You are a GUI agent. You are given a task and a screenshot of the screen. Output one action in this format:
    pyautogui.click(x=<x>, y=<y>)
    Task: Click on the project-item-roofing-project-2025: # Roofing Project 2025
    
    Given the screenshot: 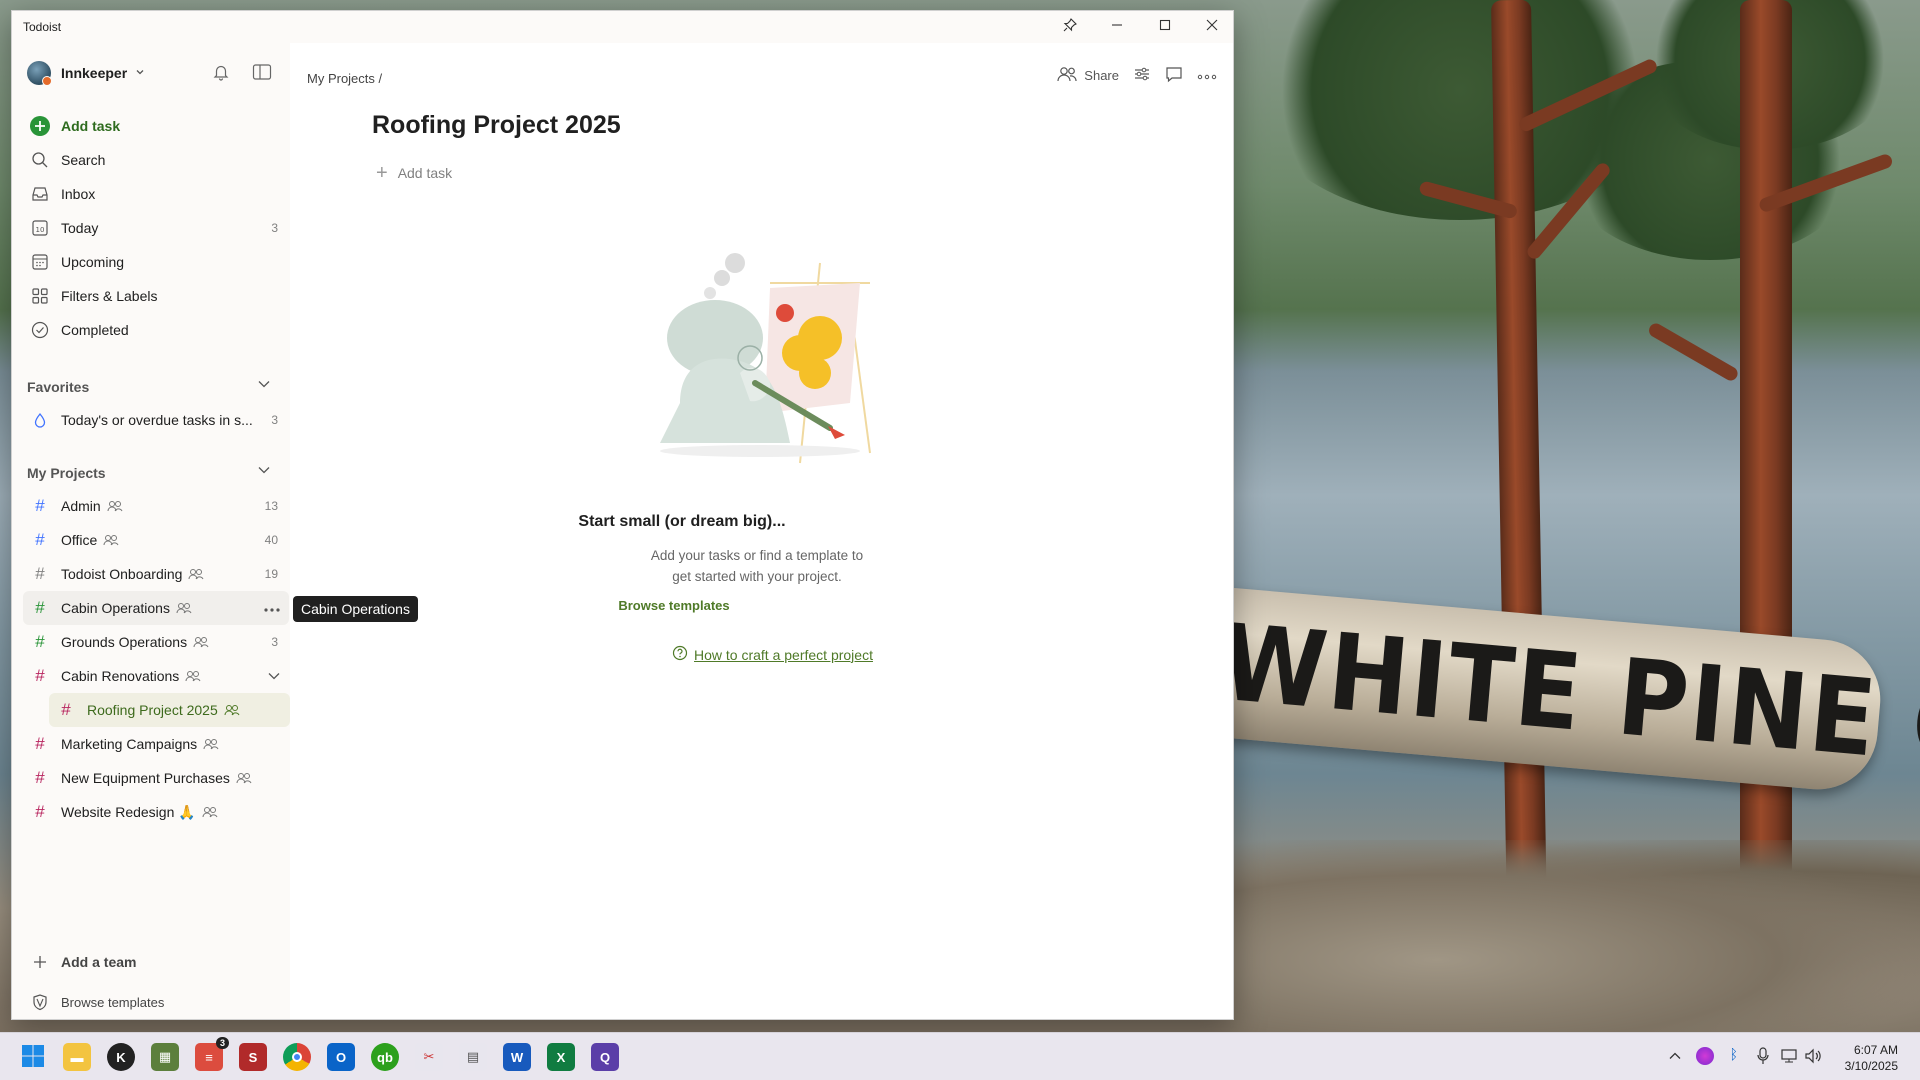 What is the action you would take?
    pyautogui.click(x=169, y=710)
    